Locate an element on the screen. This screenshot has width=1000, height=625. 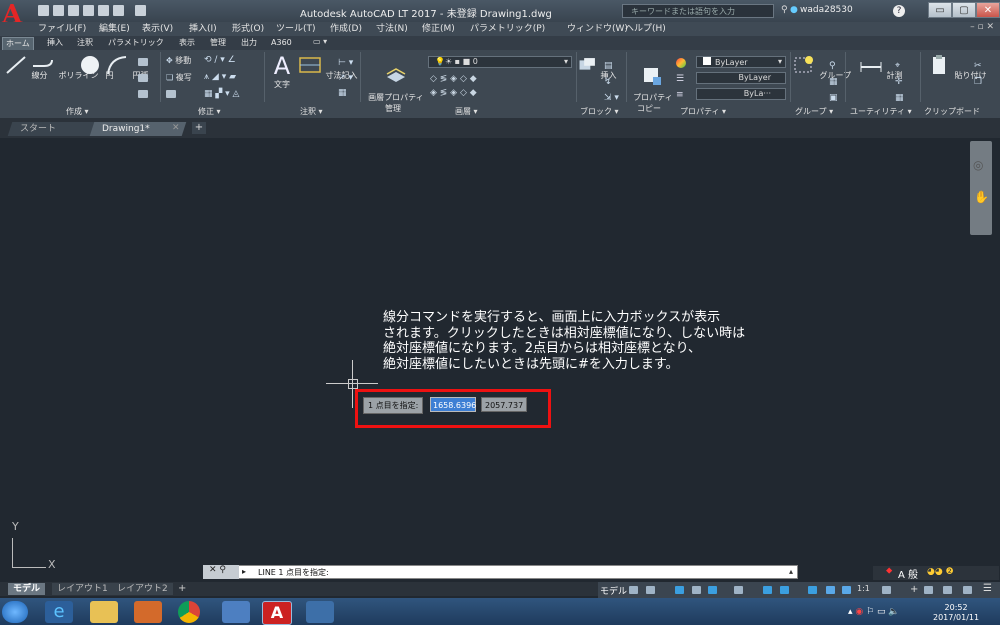
group-tools-icon: ⚲ ▦ ▣ is located at coordinates (833, 82).